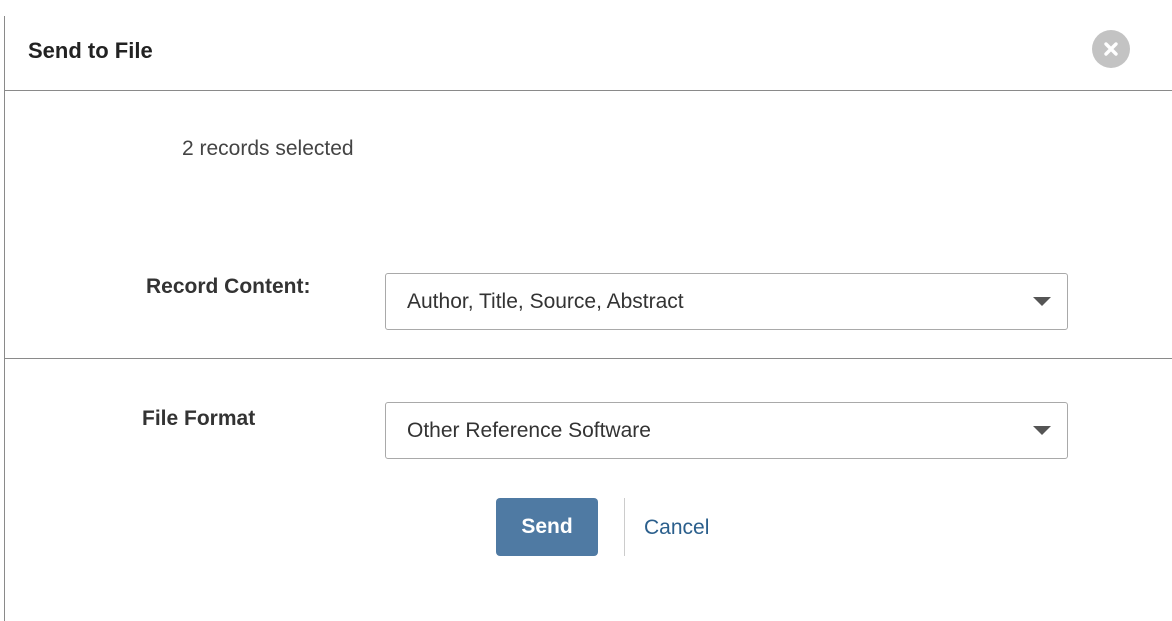  I want to click on file-format-label: File Format, so click(199, 418).